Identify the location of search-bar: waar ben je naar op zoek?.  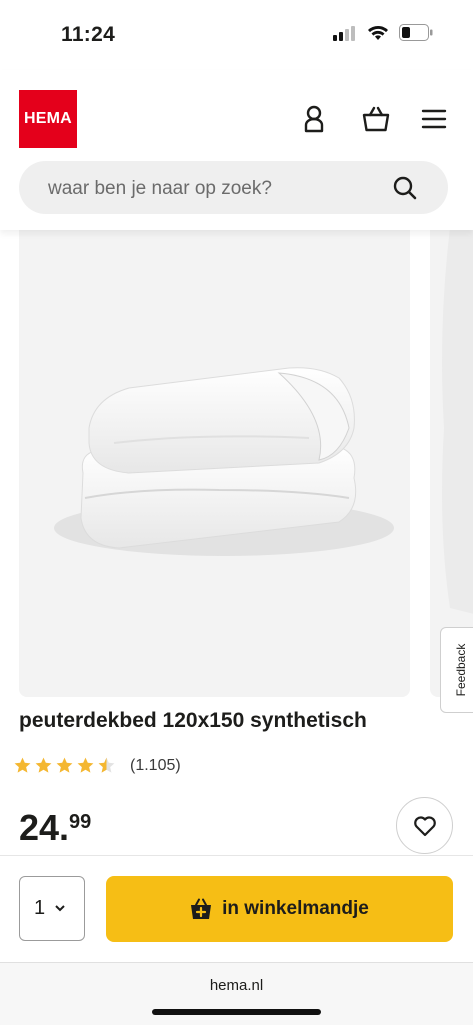
(233, 187).